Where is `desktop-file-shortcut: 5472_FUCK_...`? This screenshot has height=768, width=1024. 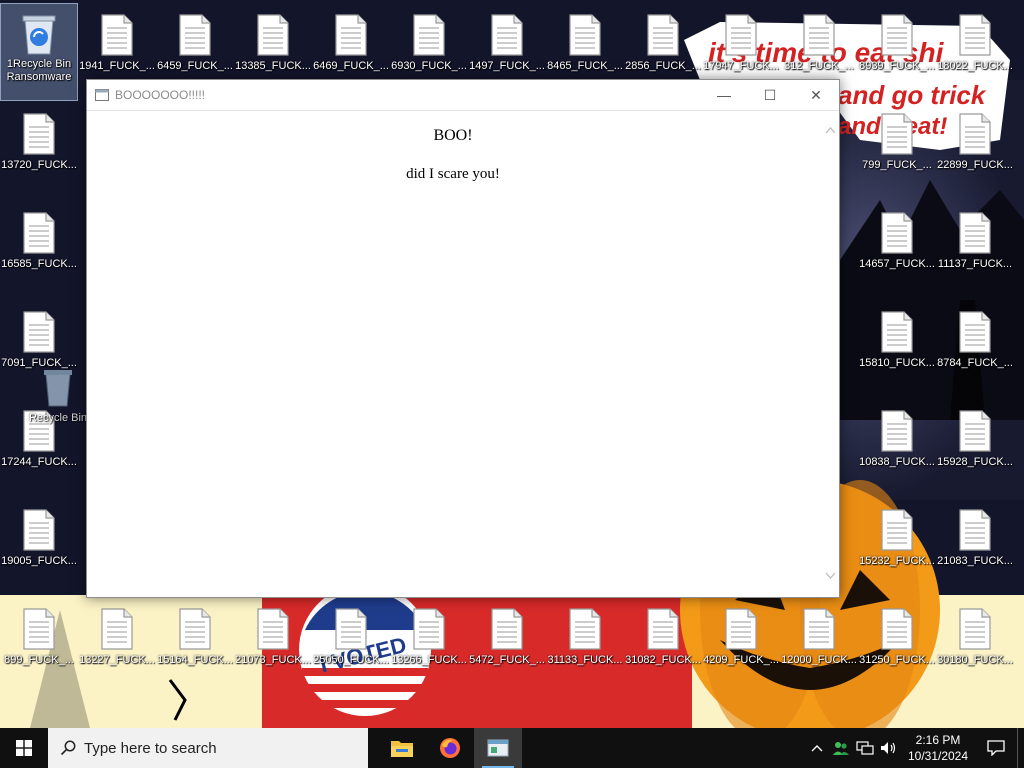
desktop-file-shortcut: 5472_FUCK_... is located at coordinates (507, 646).